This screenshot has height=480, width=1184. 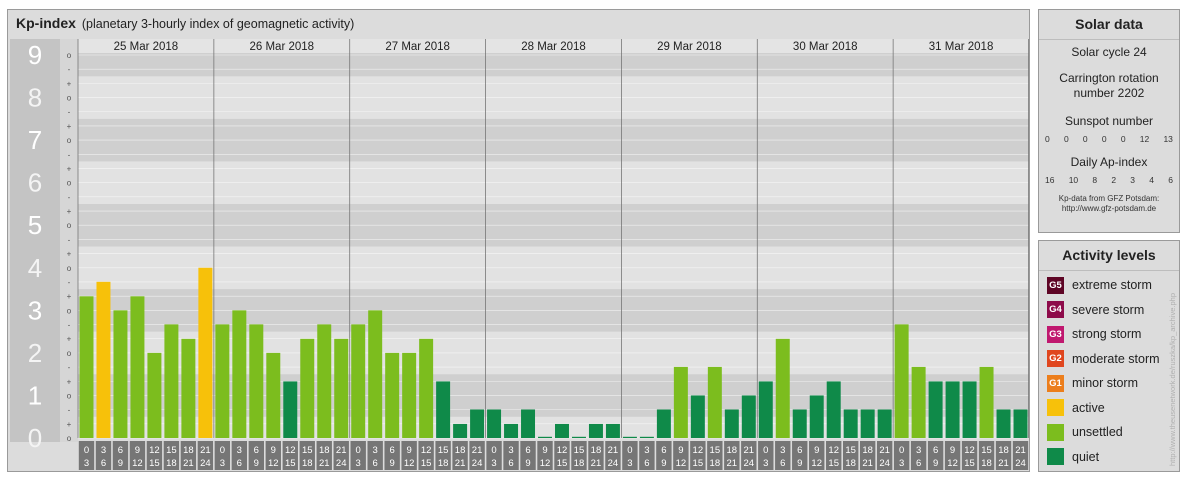 What do you see at coordinates (1151, 180) in the screenshot?
I see `ap-value: 4` at bounding box center [1151, 180].